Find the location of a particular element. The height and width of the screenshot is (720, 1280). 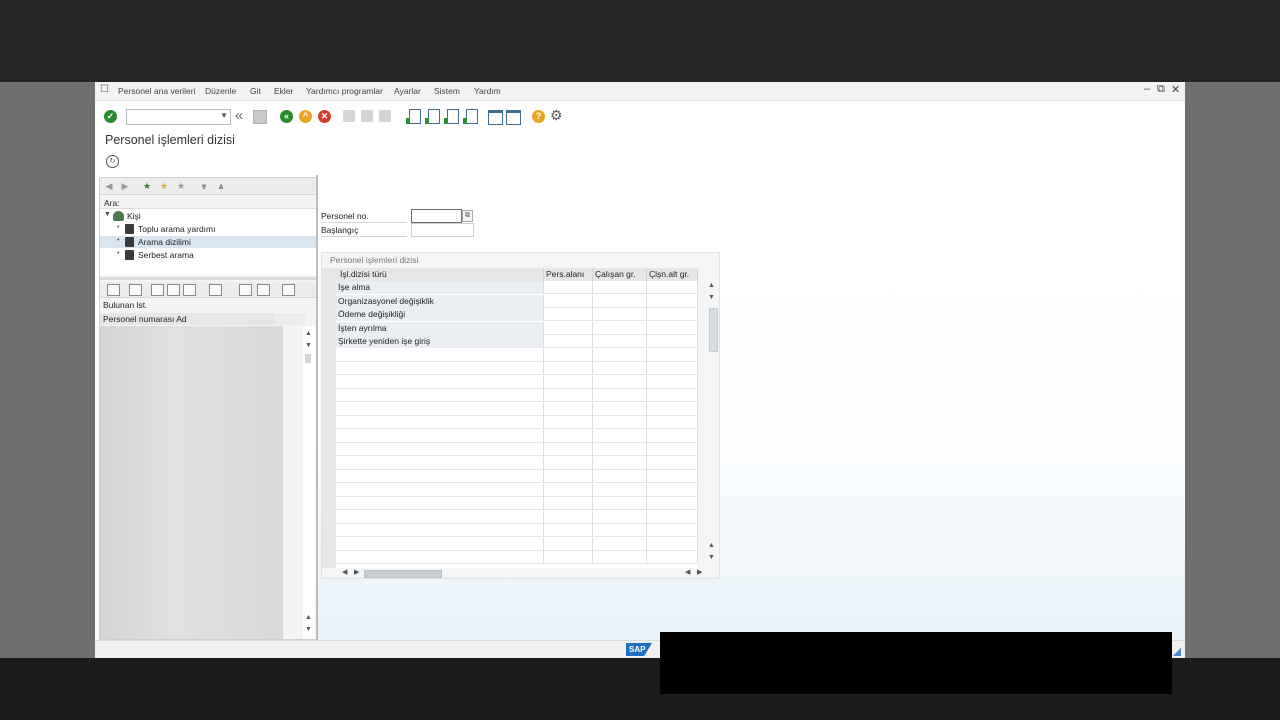

menu-duzenle: Düzenle is located at coordinates (220, 91).